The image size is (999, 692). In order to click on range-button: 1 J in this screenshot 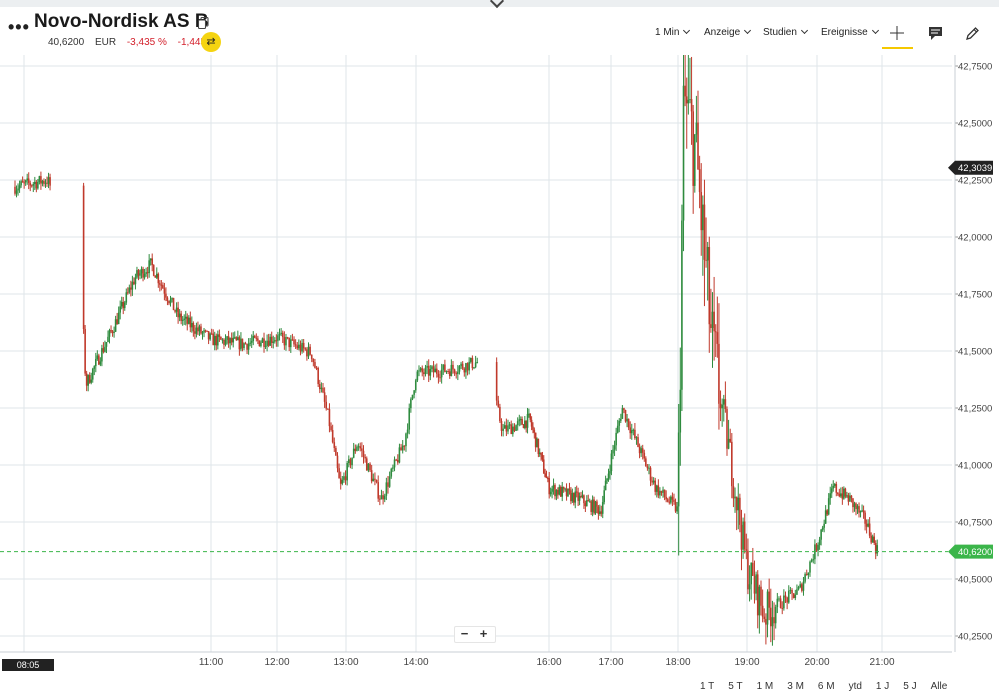, I will do `click(882, 686)`.